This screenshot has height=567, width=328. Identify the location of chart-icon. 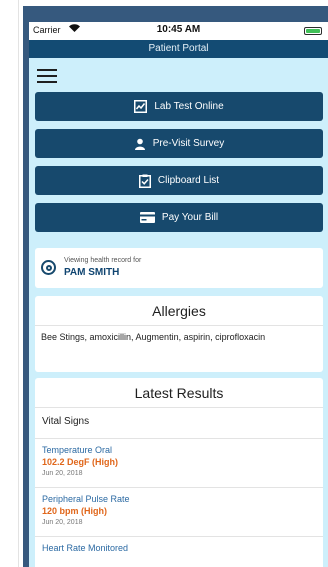
(141, 106).